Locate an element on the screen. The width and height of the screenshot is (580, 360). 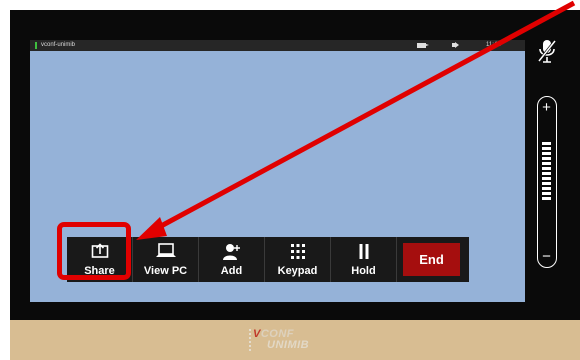
share-highlight-box is located at coordinates (94, 251).